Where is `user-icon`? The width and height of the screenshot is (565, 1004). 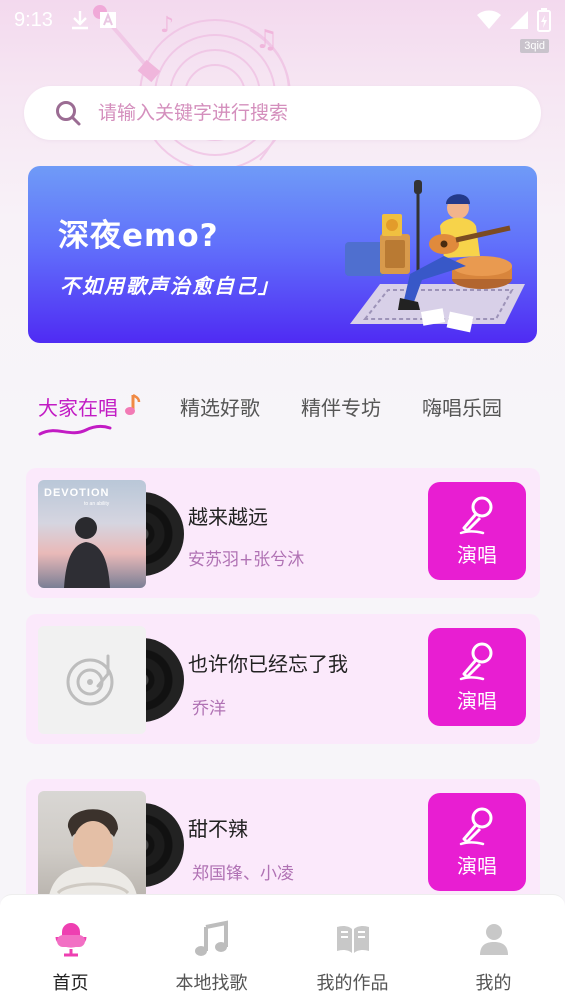 user-icon is located at coordinates (493, 939).